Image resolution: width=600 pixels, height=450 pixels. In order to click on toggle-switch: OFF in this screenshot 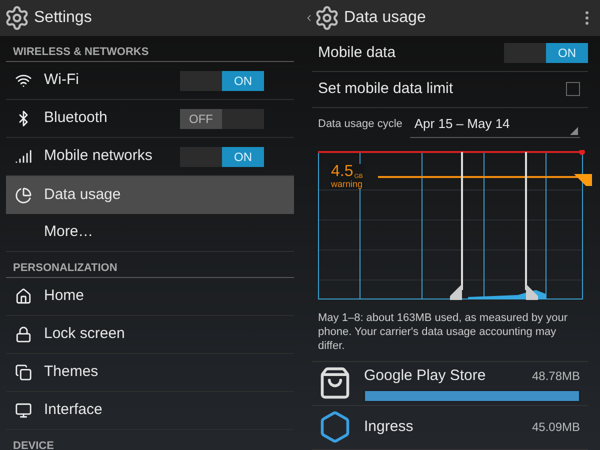, I will do `click(222, 118)`.